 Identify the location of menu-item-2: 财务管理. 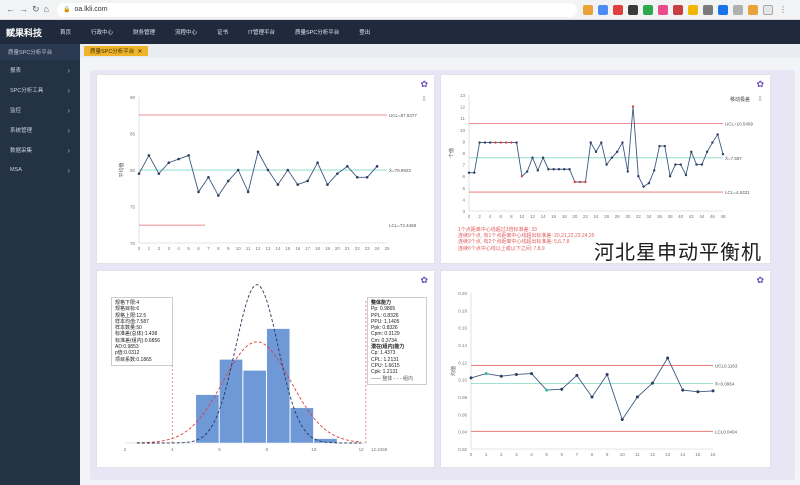
(144, 32).